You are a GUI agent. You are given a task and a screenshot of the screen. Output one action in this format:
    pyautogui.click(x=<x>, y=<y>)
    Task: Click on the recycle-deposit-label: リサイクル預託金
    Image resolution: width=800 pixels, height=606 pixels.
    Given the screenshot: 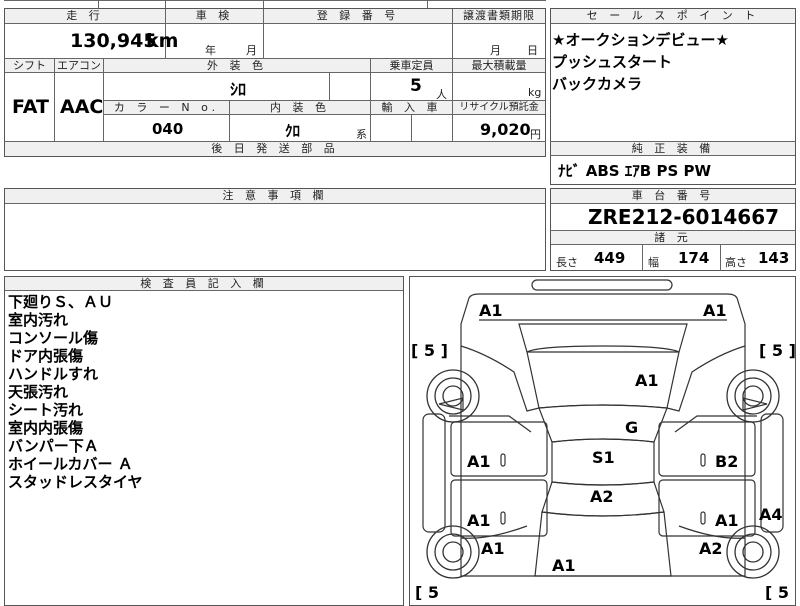 What is the action you would take?
    pyautogui.click(x=499, y=108)
    